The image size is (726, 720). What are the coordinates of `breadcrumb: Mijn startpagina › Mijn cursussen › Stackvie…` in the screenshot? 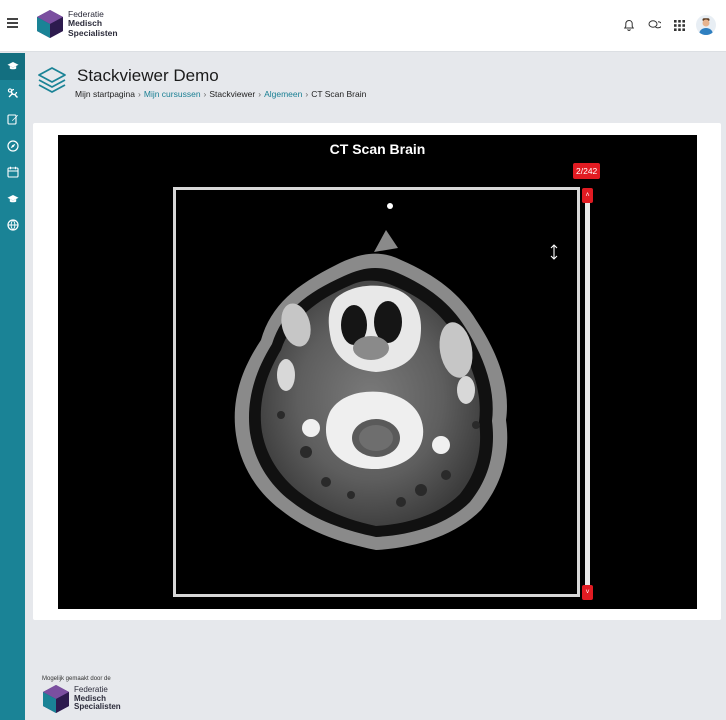 It's located at (220, 94).